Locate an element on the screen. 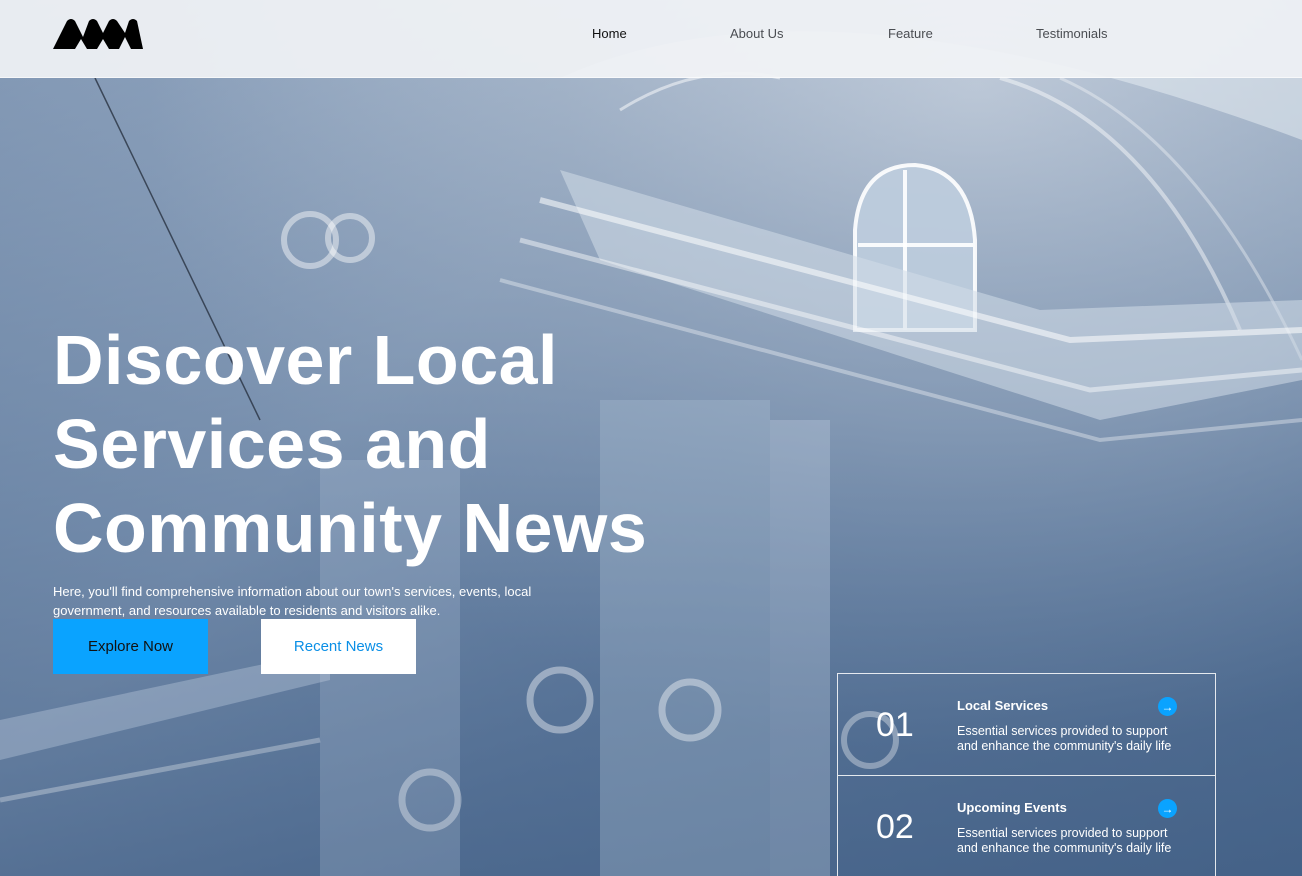 This screenshot has height=876, width=1302. recent-news-button: Recent News is located at coordinates (338, 646).